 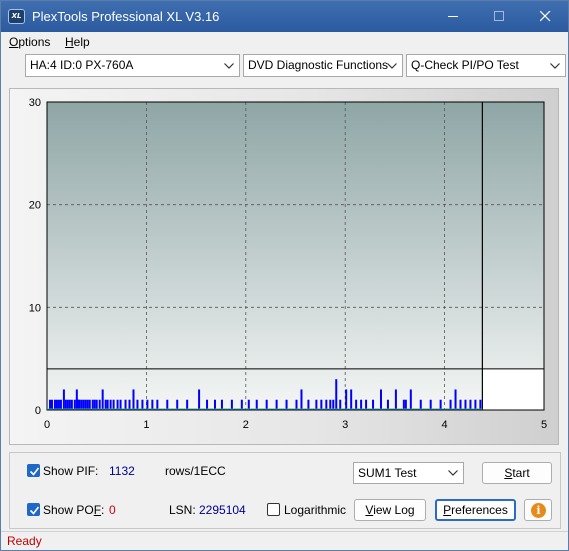 I want to click on close-button, so click(x=545, y=16).